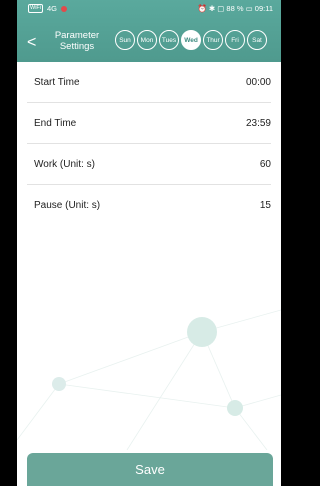  Describe the element at coordinates (265, 205) in the screenshot. I see `setting-value: 15` at that location.